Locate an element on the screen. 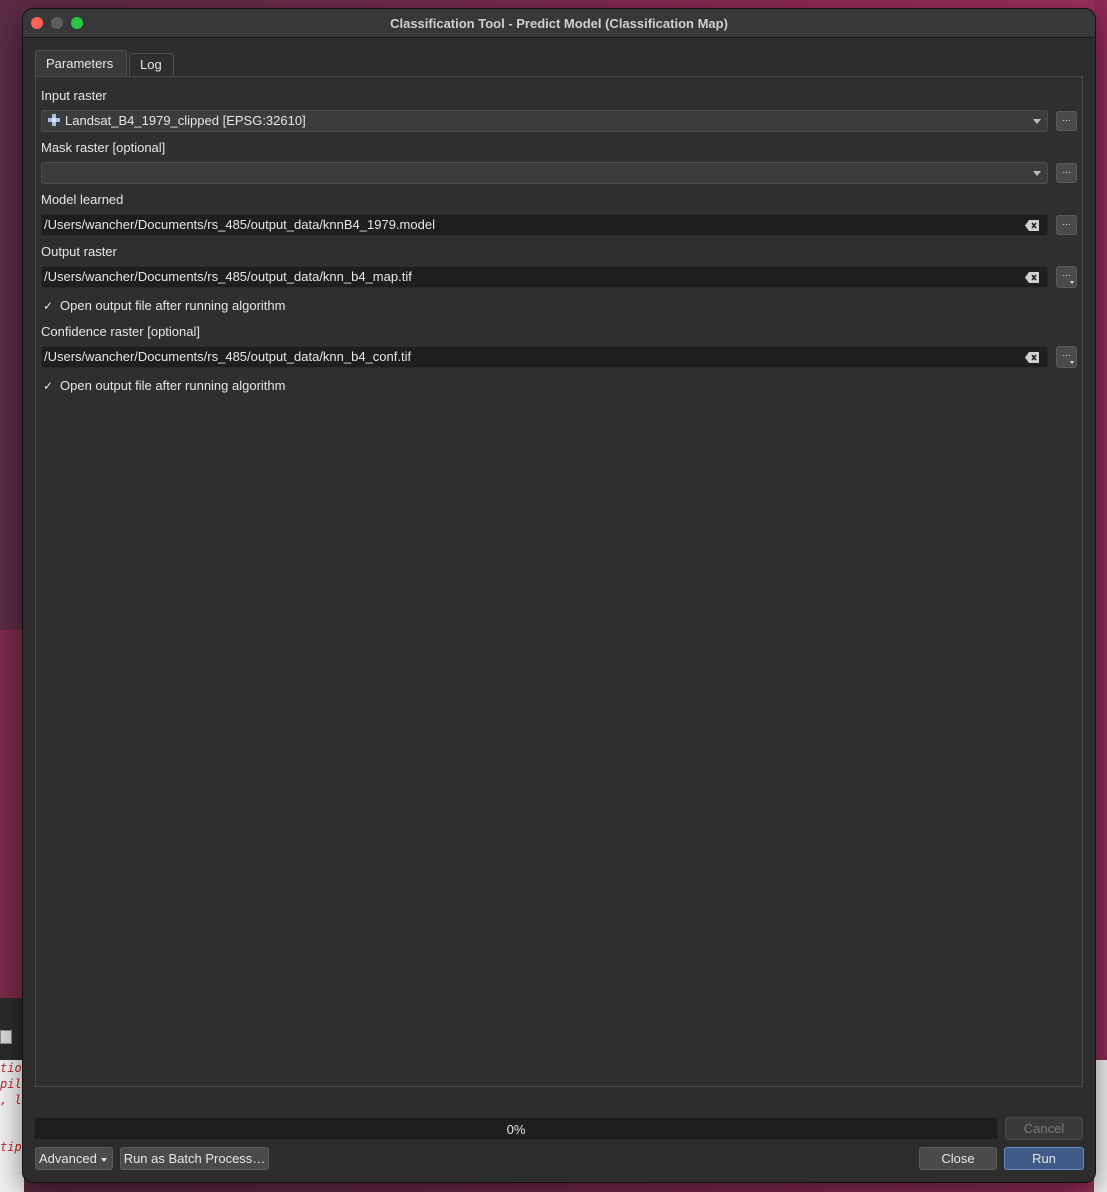 This screenshot has height=1192, width=1107. advanced-button: Advanced is located at coordinates (74, 1158).